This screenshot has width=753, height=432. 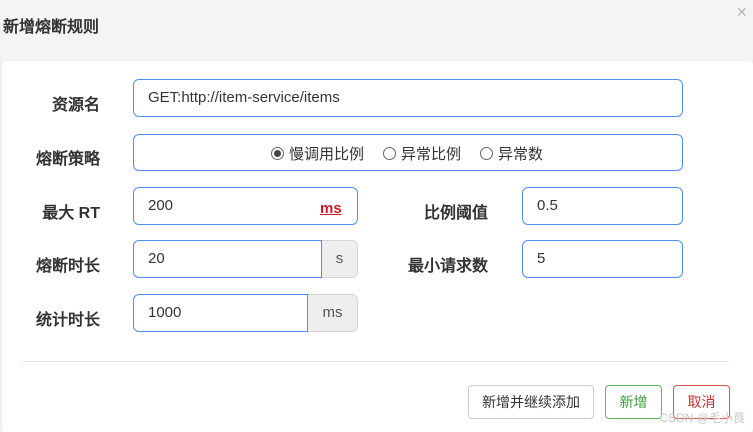 What do you see at coordinates (333, 313) in the screenshot?
I see `stat-duration-unit: ms` at bounding box center [333, 313].